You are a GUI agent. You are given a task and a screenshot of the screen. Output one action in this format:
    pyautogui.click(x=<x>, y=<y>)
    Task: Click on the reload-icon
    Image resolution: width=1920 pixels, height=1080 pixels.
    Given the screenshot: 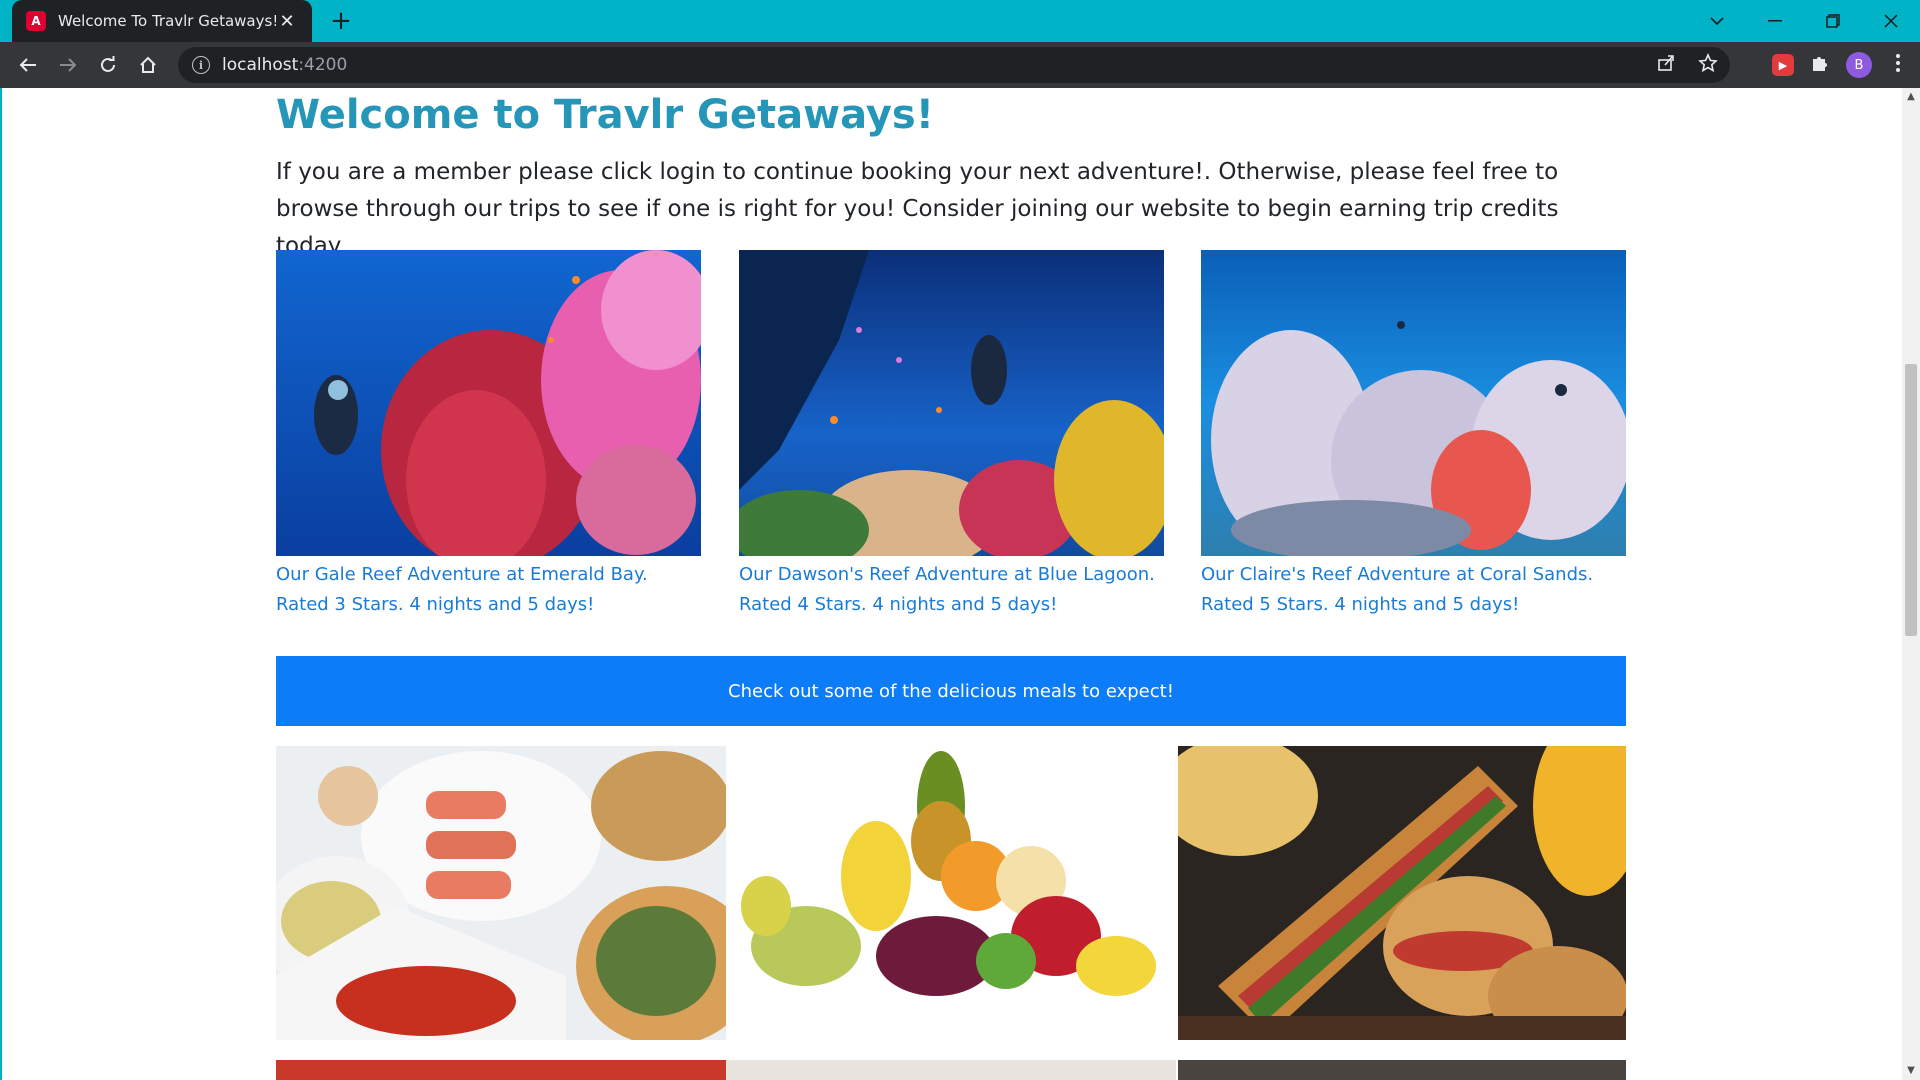 What is the action you would take?
    pyautogui.click(x=108, y=65)
    